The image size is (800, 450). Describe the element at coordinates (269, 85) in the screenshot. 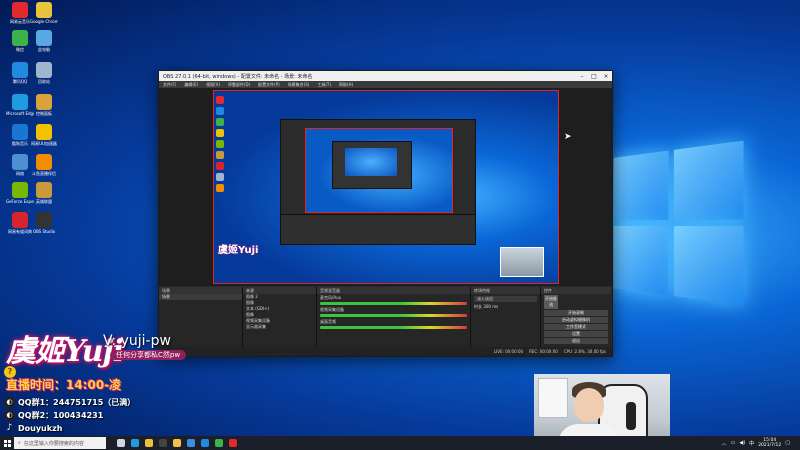

I see `menu-profile: 配置文件(P)` at that location.